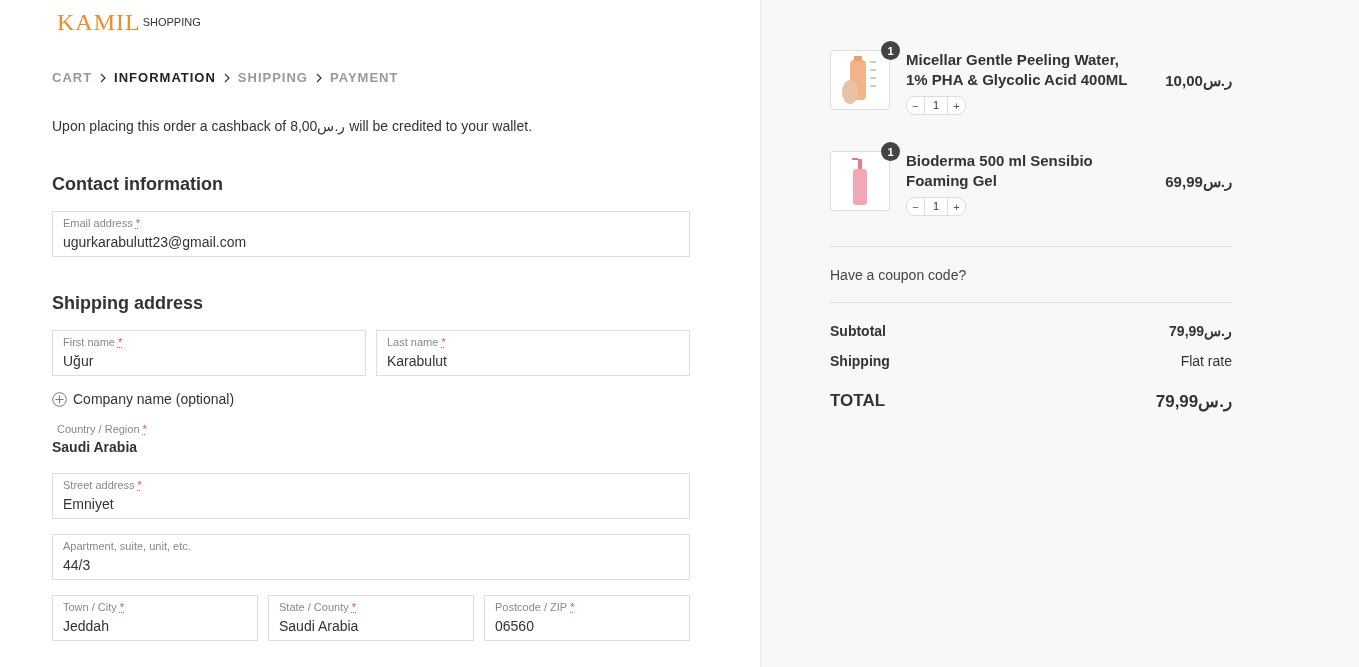 The width and height of the screenshot is (1359, 667). What do you see at coordinates (858, 331) in the screenshot?
I see `subtotal-label: Subtotal` at bounding box center [858, 331].